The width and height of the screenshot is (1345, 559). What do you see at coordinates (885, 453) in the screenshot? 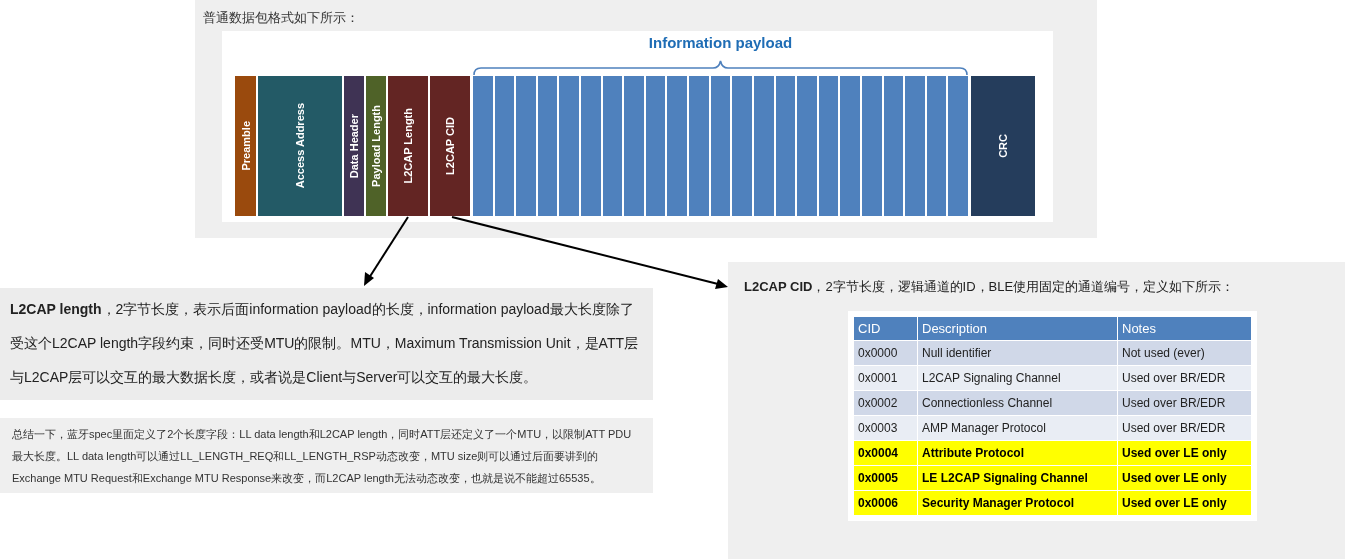
I see `table-cell: 0x0004` at bounding box center [885, 453].